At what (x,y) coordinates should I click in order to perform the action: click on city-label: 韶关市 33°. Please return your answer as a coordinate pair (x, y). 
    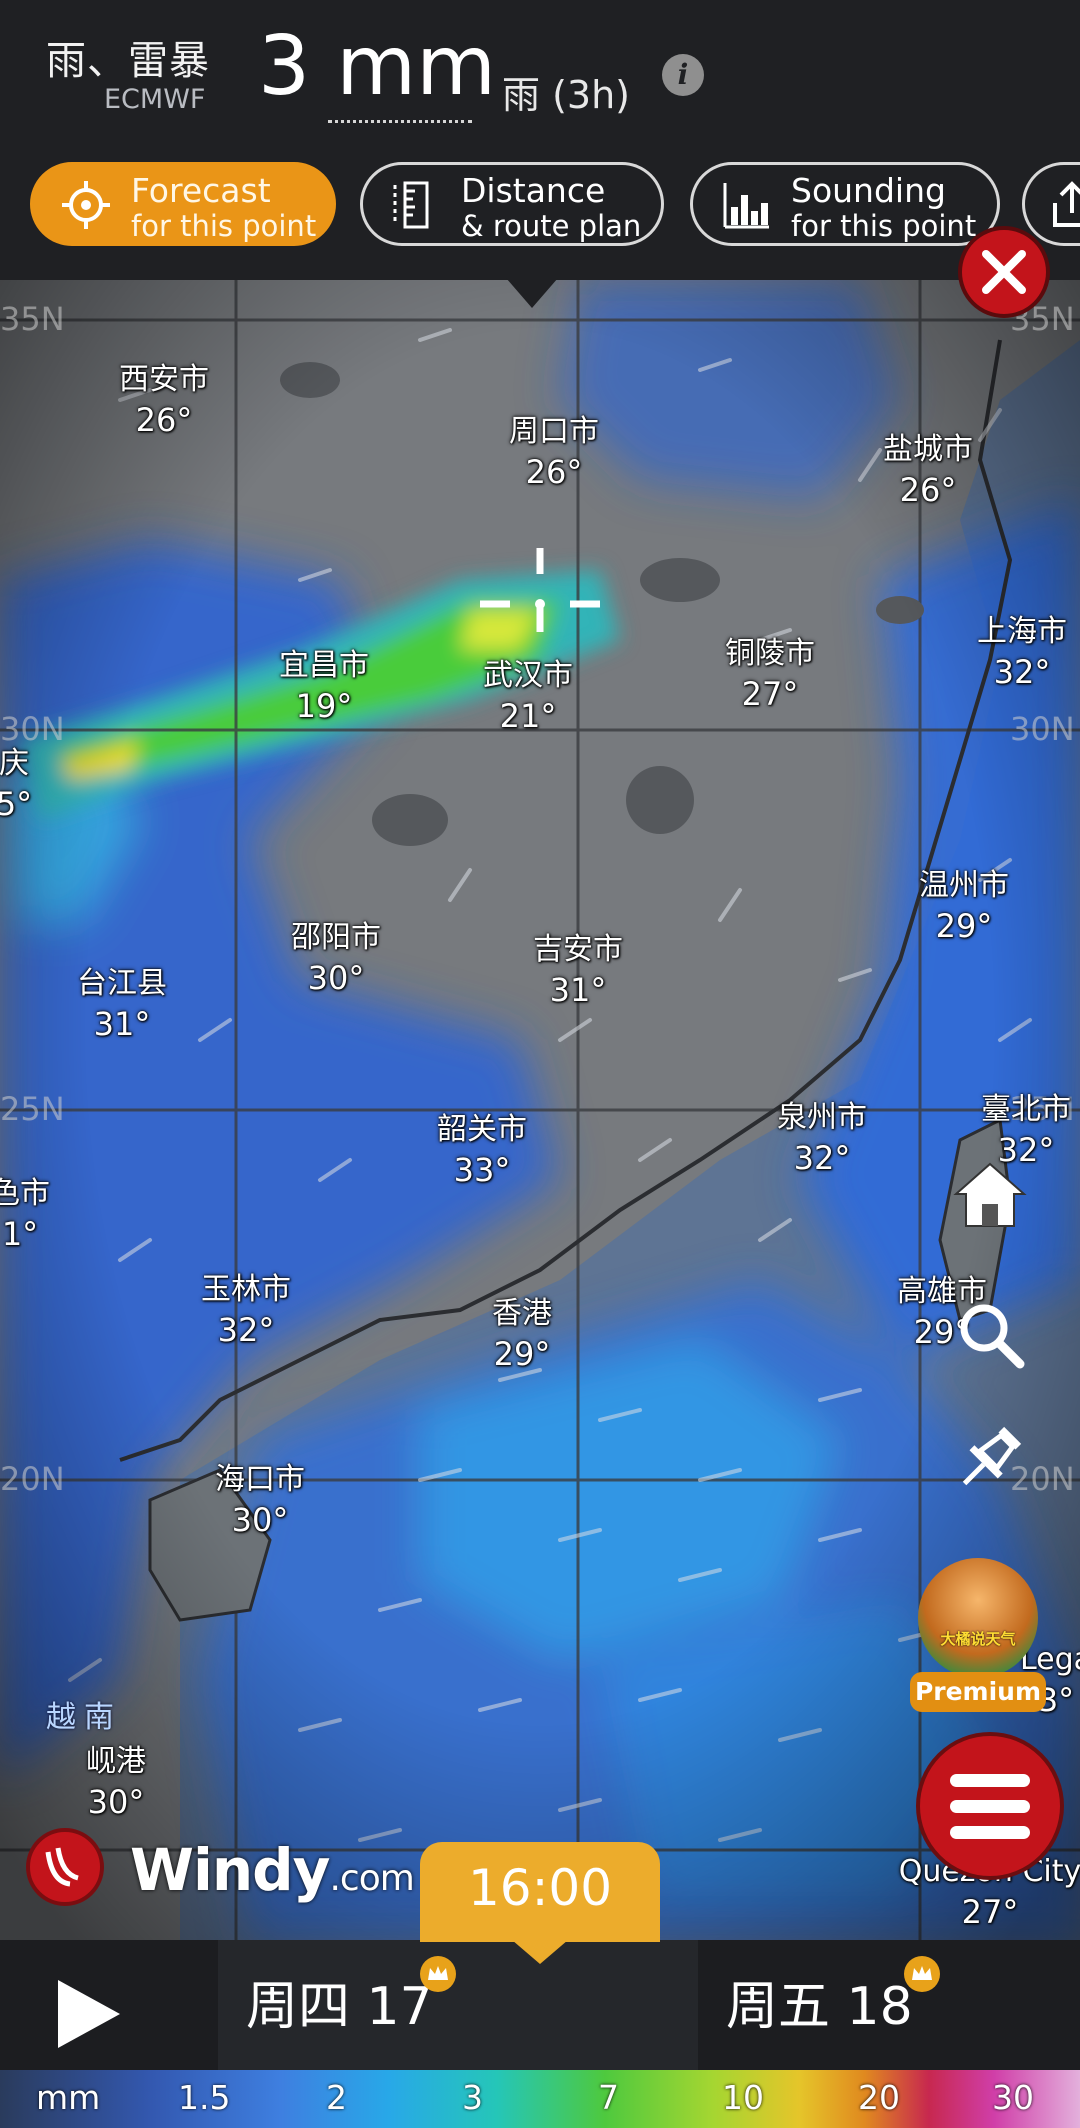
    Looking at the image, I should click on (482, 1150).